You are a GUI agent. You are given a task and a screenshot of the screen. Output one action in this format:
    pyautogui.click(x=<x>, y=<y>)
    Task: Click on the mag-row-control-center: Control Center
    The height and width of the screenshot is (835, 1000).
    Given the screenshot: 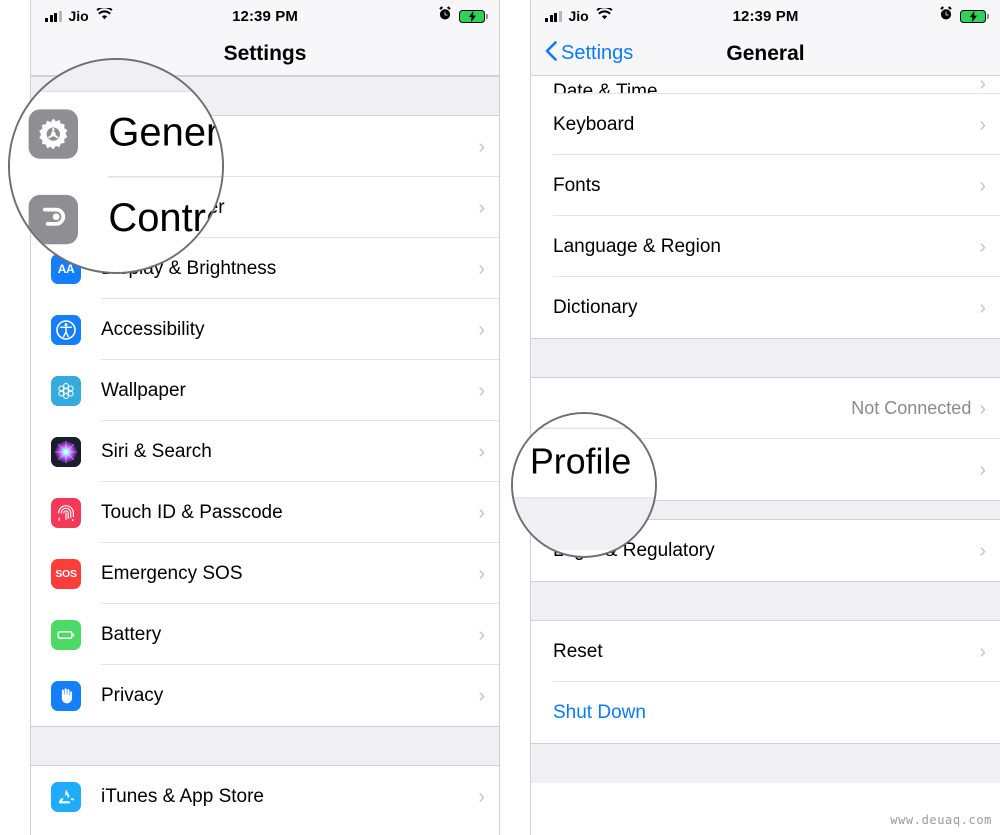 What is the action you would take?
    pyautogui.click(x=116, y=219)
    